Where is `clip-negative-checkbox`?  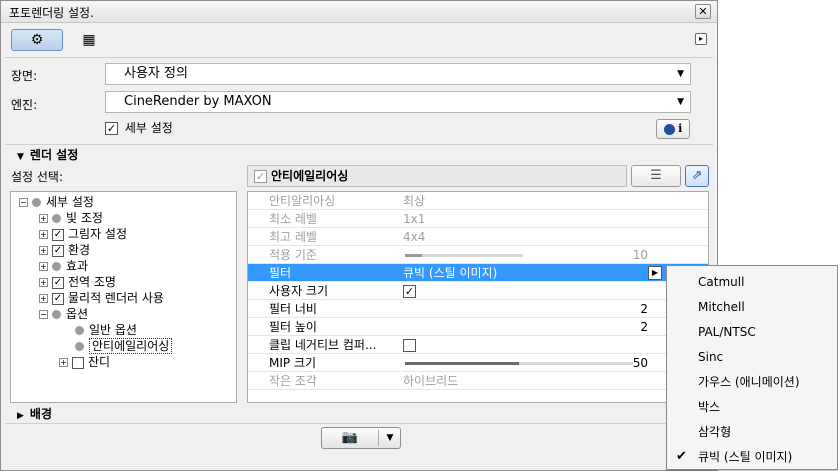 clip-negative-checkbox is located at coordinates (409, 345).